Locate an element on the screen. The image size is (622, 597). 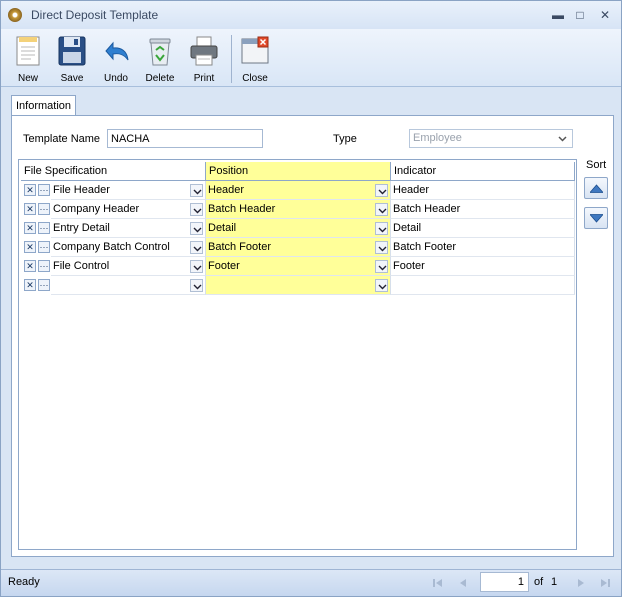
file-spec-cell: File Control is located at coordinates (128, 266).